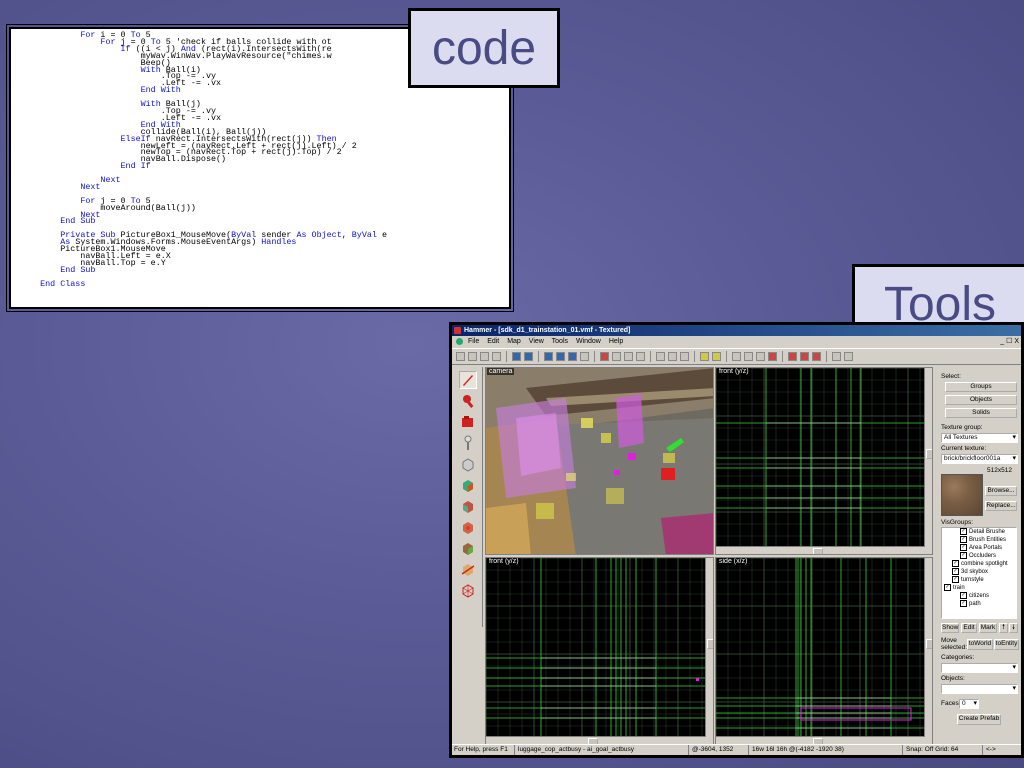 This screenshot has width=1024, height=768. What do you see at coordinates (824, 461) in the screenshot?
I see `front-viewport-top-right: front (y/z)` at bounding box center [824, 461].